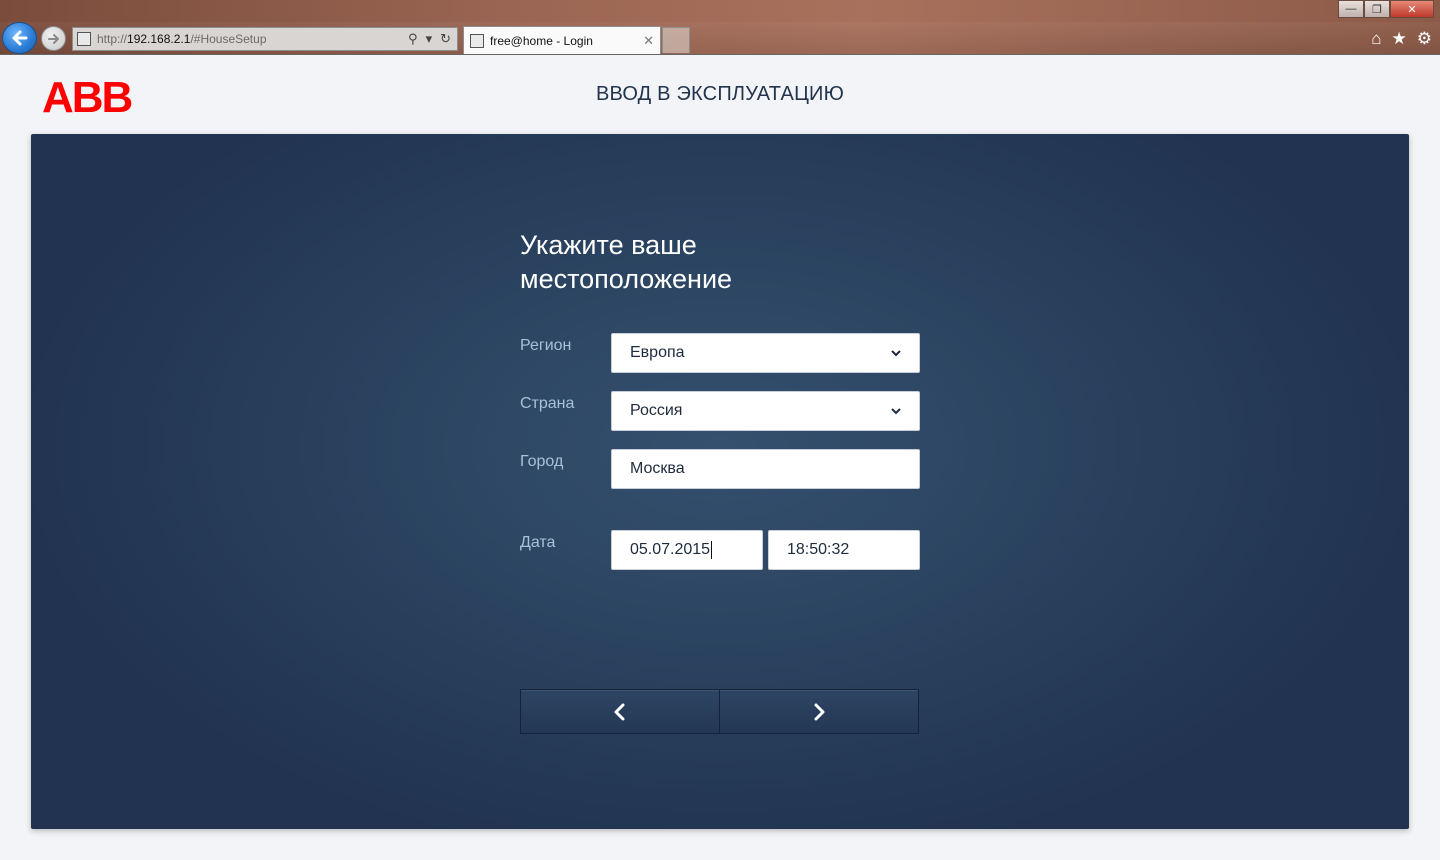 This screenshot has width=1440, height=860. Describe the element at coordinates (657, 352) in the screenshot. I see `region-value: Европа` at that location.